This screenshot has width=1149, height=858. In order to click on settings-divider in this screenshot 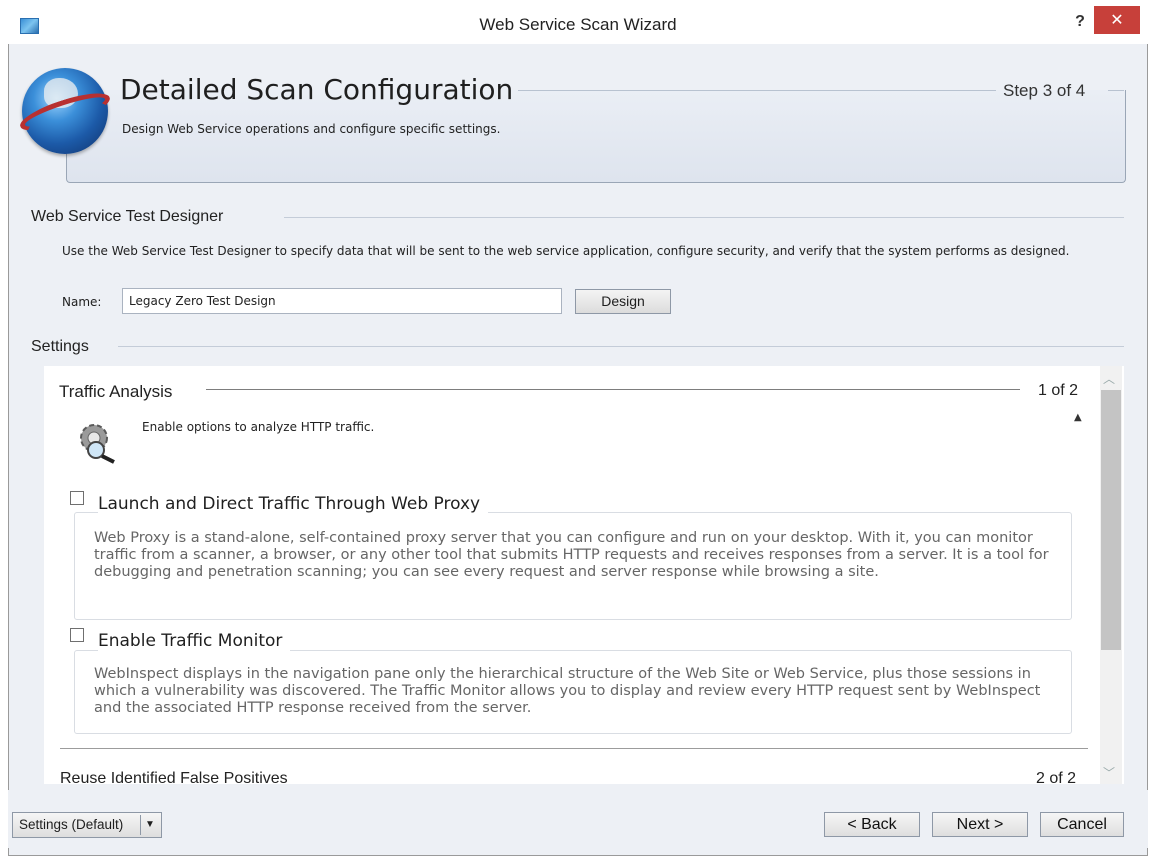, I will do `click(574, 748)`.